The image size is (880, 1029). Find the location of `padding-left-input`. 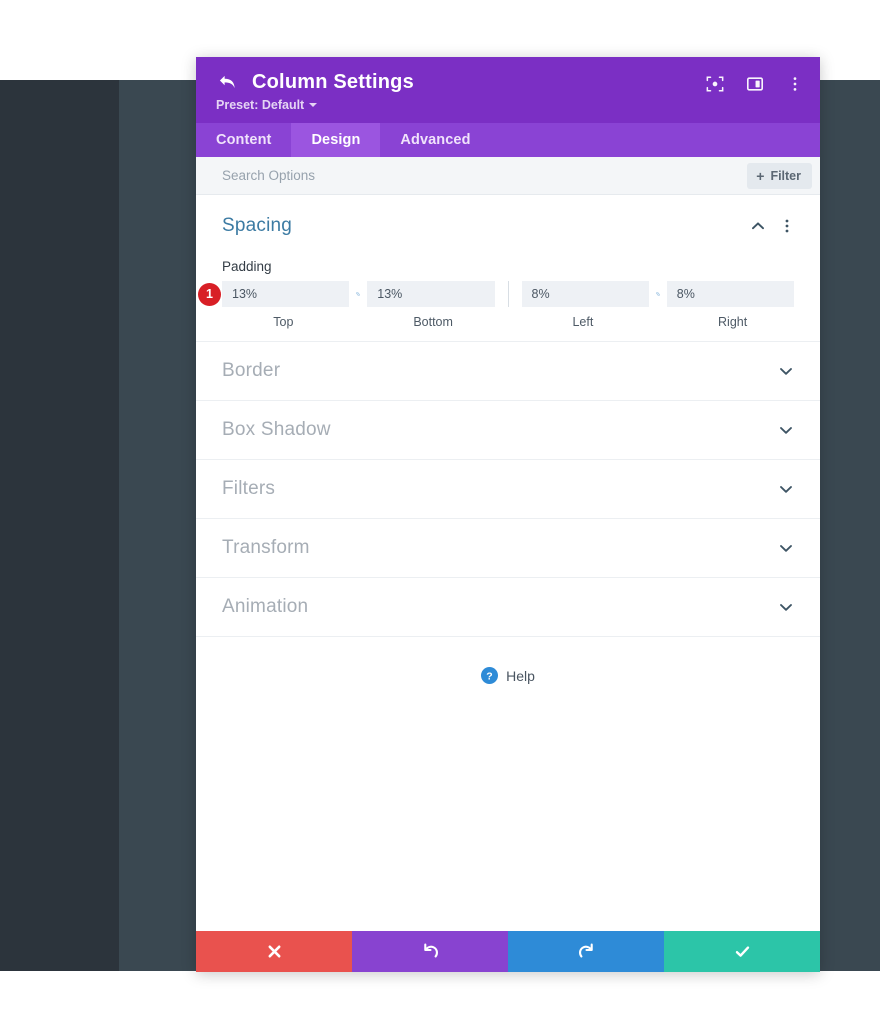

padding-left-input is located at coordinates (585, 294).